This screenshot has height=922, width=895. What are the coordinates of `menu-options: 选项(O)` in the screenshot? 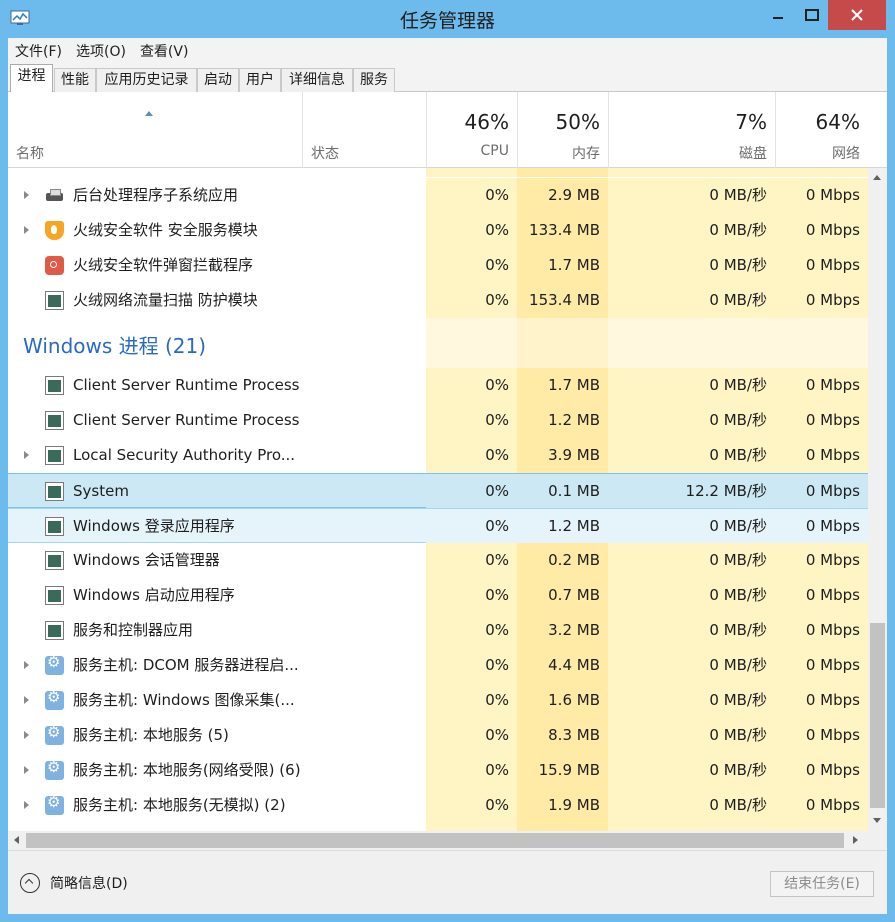 It's located at (101, 51).